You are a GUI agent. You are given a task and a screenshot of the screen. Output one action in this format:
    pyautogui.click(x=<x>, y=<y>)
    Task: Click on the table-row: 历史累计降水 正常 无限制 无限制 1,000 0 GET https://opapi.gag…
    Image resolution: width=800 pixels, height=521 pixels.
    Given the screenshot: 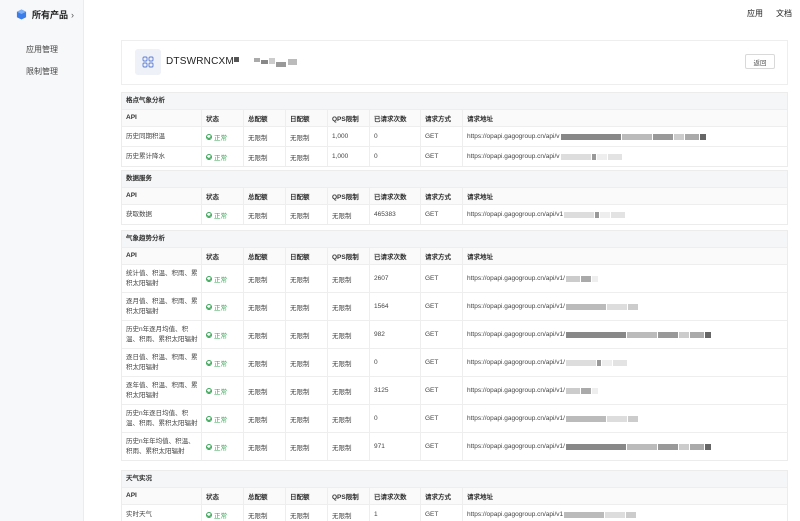 What is the action you would take?
    pyautogui.click(x=454, y=156)
    